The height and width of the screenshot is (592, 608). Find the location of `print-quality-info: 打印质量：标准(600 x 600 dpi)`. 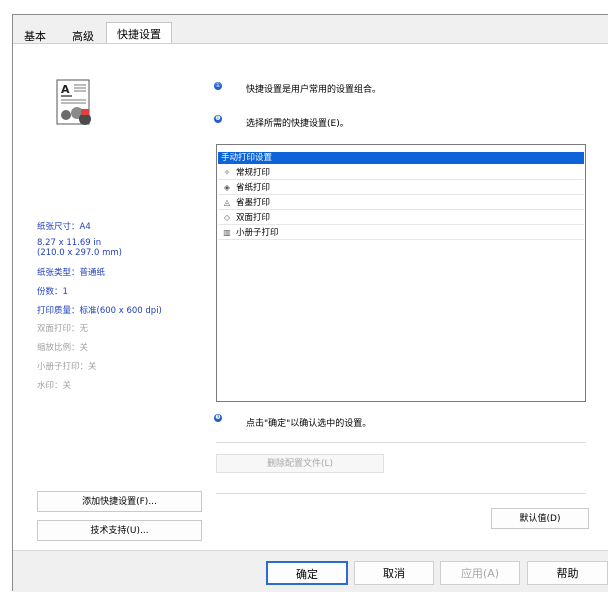

print-quality-info: 打印质量：标准(600 x 600 dpi) is located at coordinates (99, 311).